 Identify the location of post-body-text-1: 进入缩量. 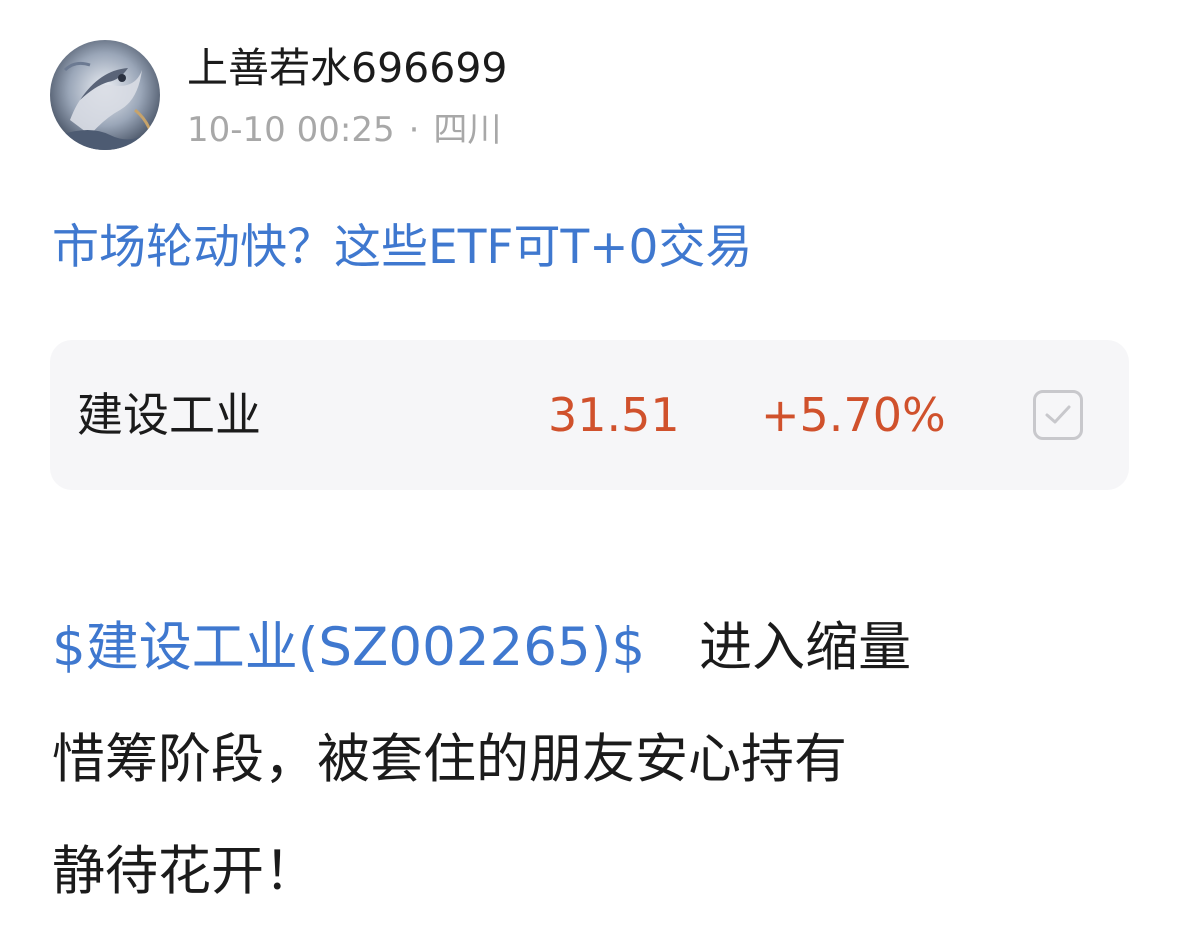
(805, 647).